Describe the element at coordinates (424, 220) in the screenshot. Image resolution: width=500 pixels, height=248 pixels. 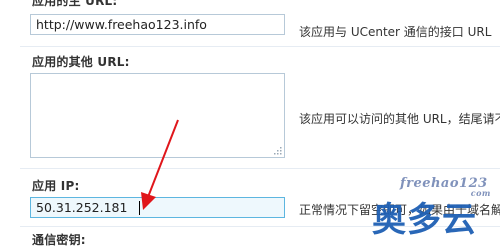
I see `watermark-logo-text: 奥多云` at that location.